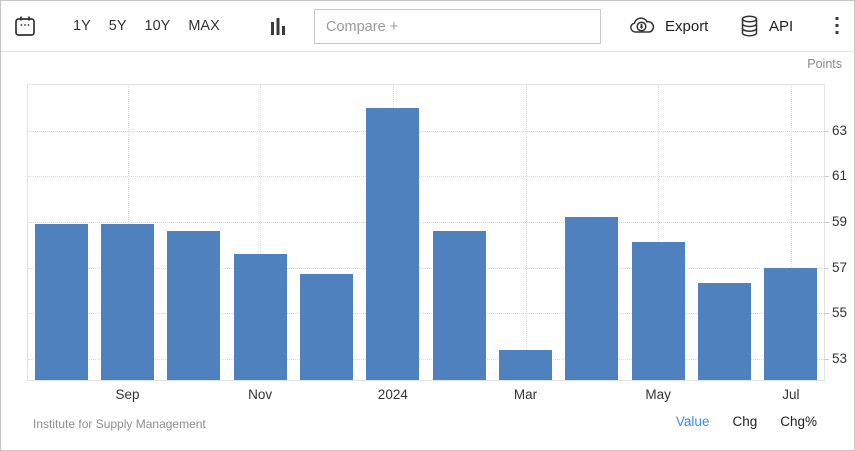 The height and width of the screenshot is (451, 855). What do you see at coordinates (203, 26) in the screenshot?
I see `range-button-max: MAX` at bounding box center [203, 26].